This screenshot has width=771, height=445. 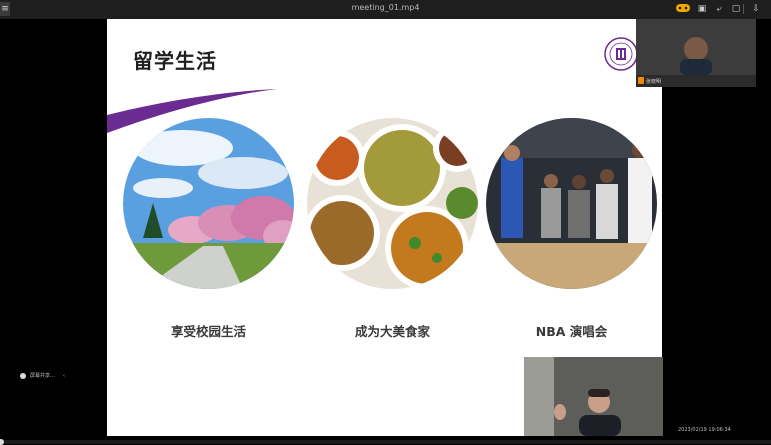 What do you see at coordinates (64, 376) in the screenshot?
I see `chevron-left-icon: ‹` at bounding box center [64, 376].